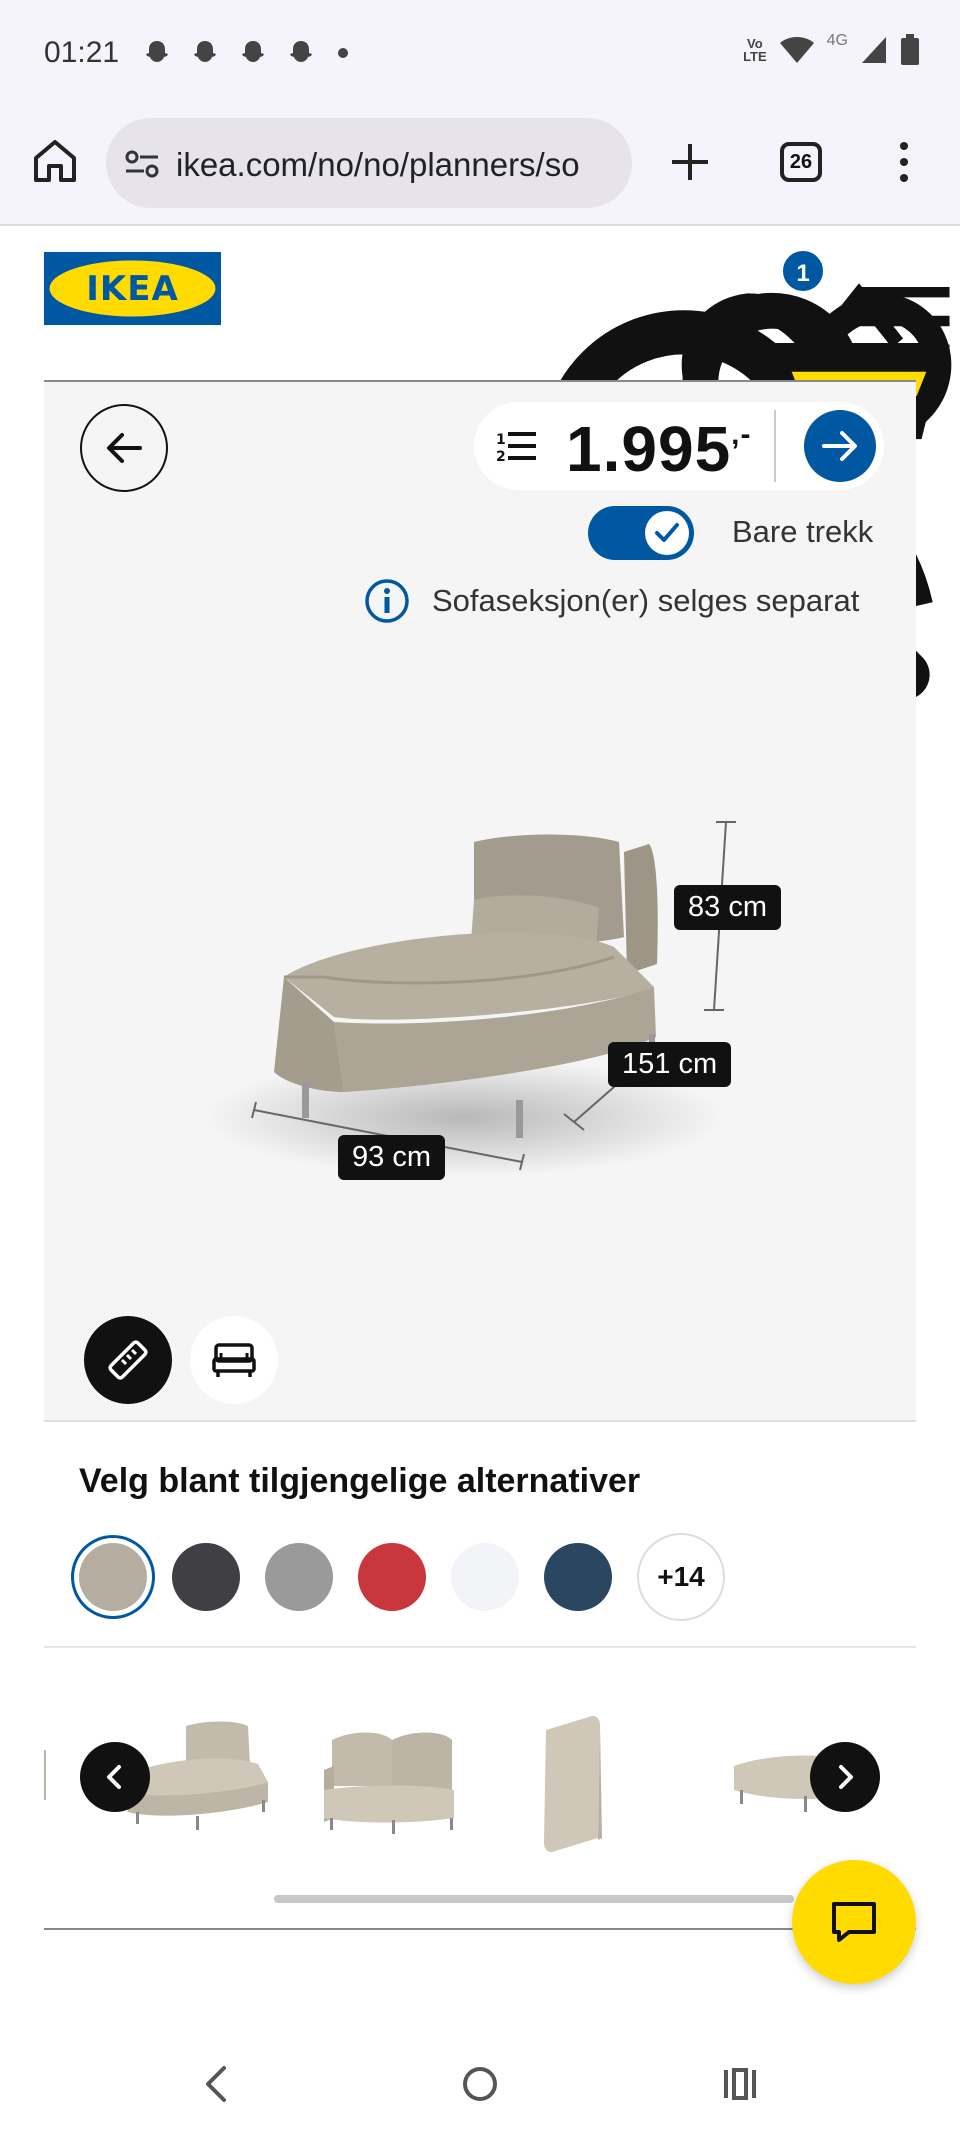  Describe the element at coordinates (55, 161) in the screenshot. I see `home-icon` at that location.